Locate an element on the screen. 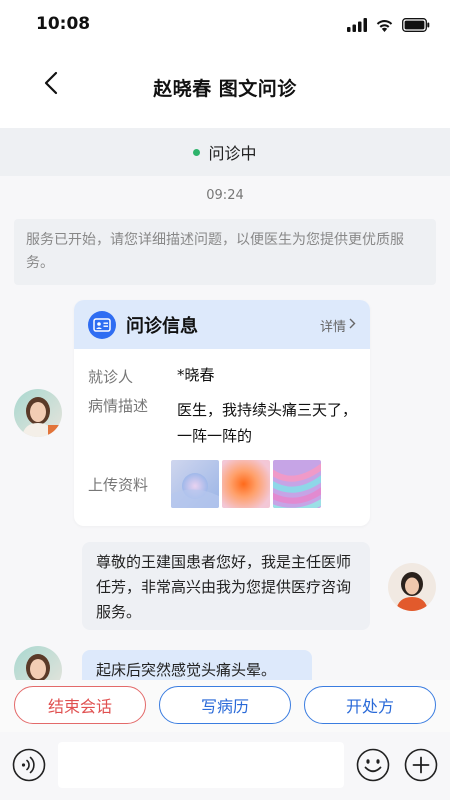 This screenshot has height=800, width=450. system-message: 服务已开始，请您详细描述问题，以便医生为您提供更优质服务。 is located at coordinates (225, 252).